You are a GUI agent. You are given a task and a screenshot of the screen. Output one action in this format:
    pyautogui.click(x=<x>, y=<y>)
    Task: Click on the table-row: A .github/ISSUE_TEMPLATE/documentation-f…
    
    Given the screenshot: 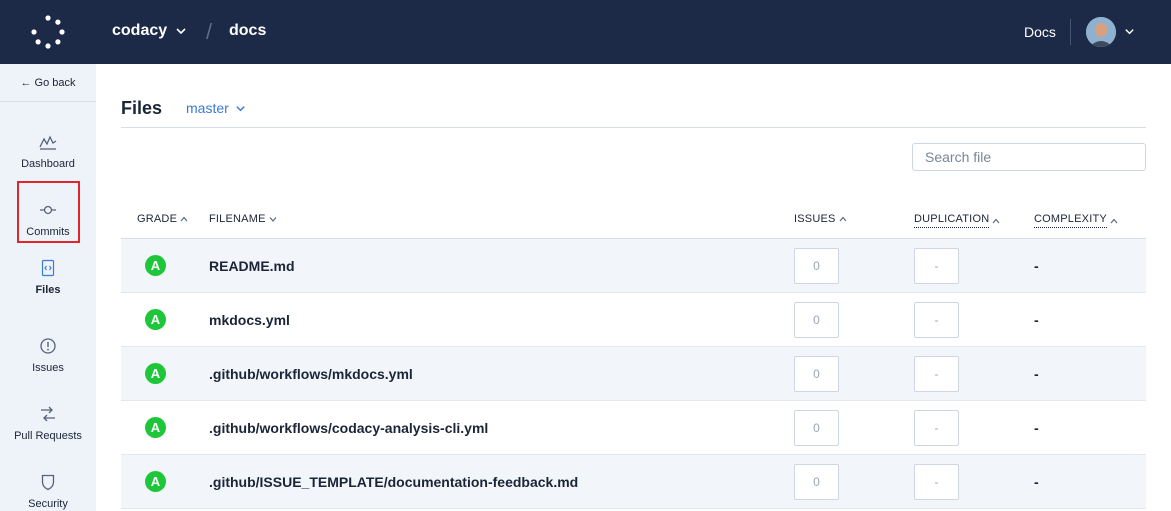 What is the action you would take?
    pyautogui.click(x=633, y=482)
    